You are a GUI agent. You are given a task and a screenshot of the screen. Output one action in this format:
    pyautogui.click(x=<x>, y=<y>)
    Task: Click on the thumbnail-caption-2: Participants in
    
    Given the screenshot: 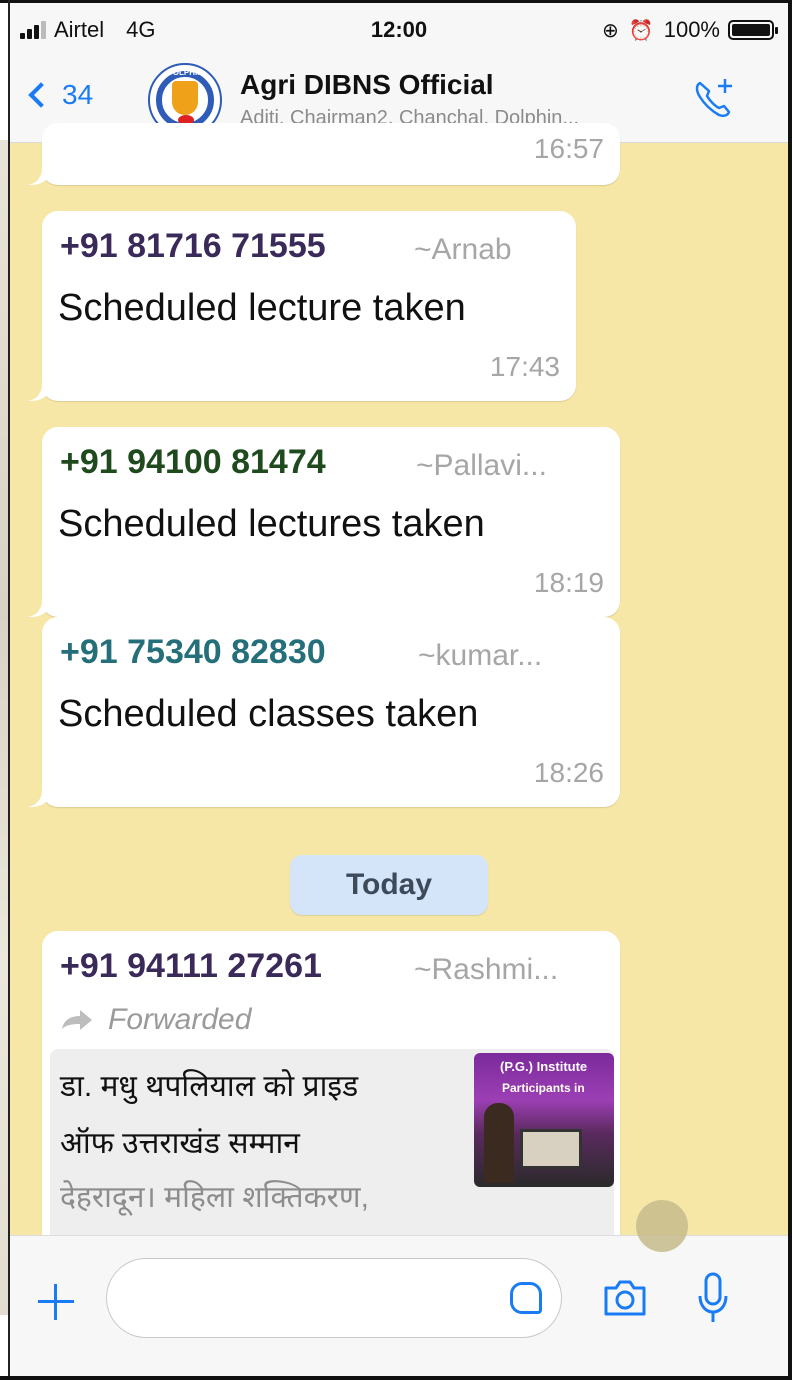 What is the action you would take?
    pyautogui.click(x=543, y=1088)
    